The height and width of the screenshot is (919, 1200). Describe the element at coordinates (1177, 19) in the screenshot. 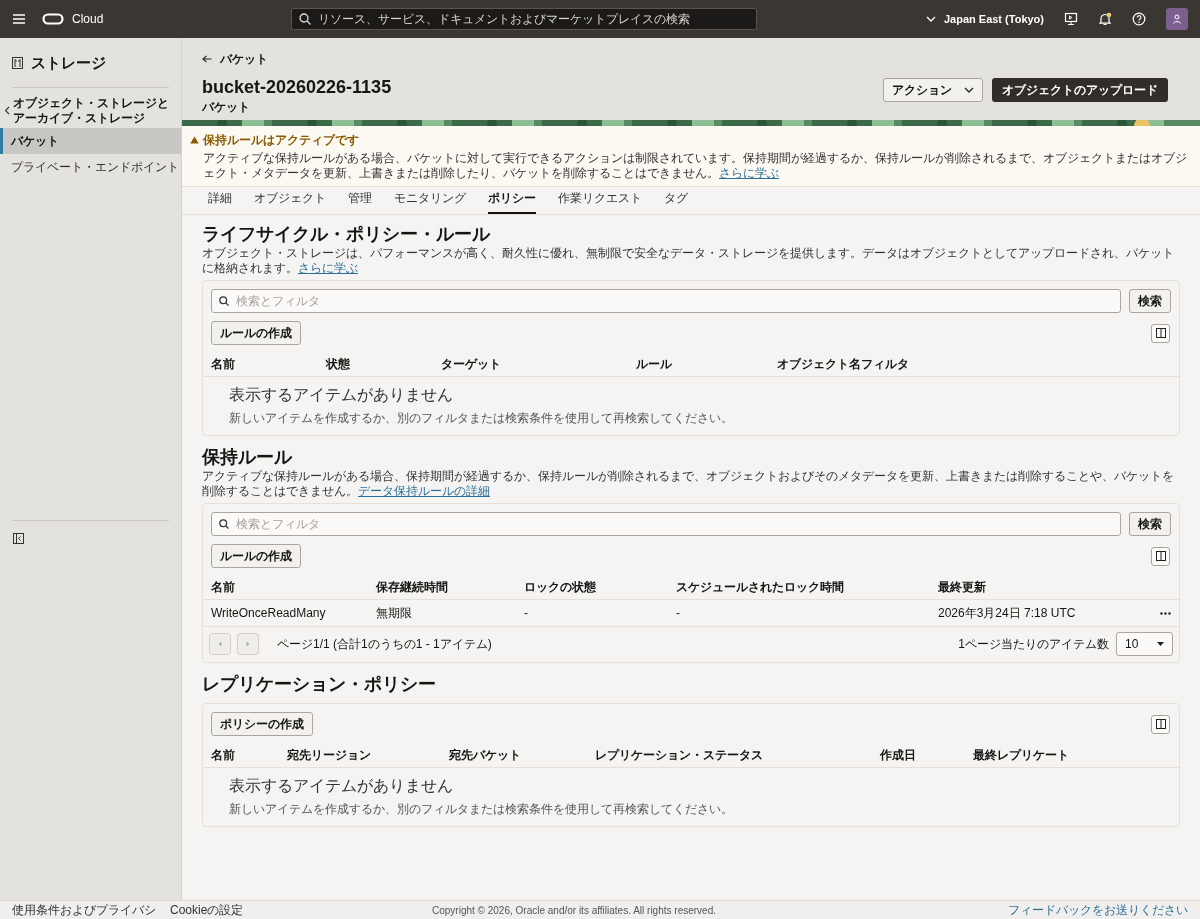

I see `avatar` at that location.